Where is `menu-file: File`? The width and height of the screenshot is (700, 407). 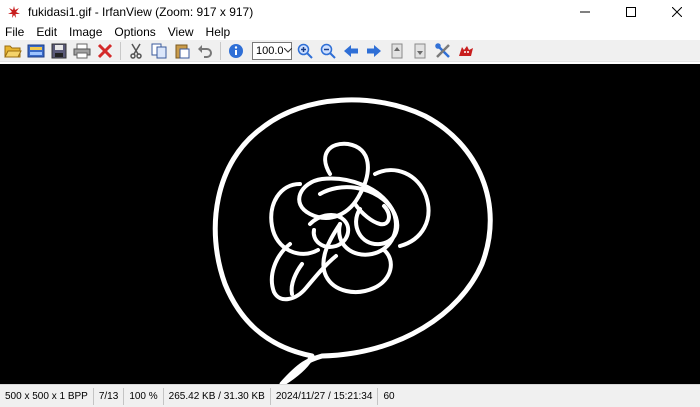 menu-file: File is located at coordinates (15, 32).